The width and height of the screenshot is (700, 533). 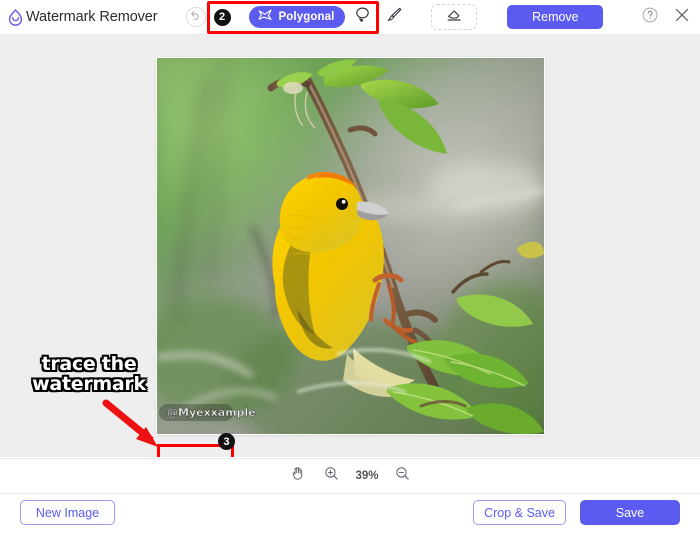 I want to click on zoom-in-button, so click(x=331, y=476).